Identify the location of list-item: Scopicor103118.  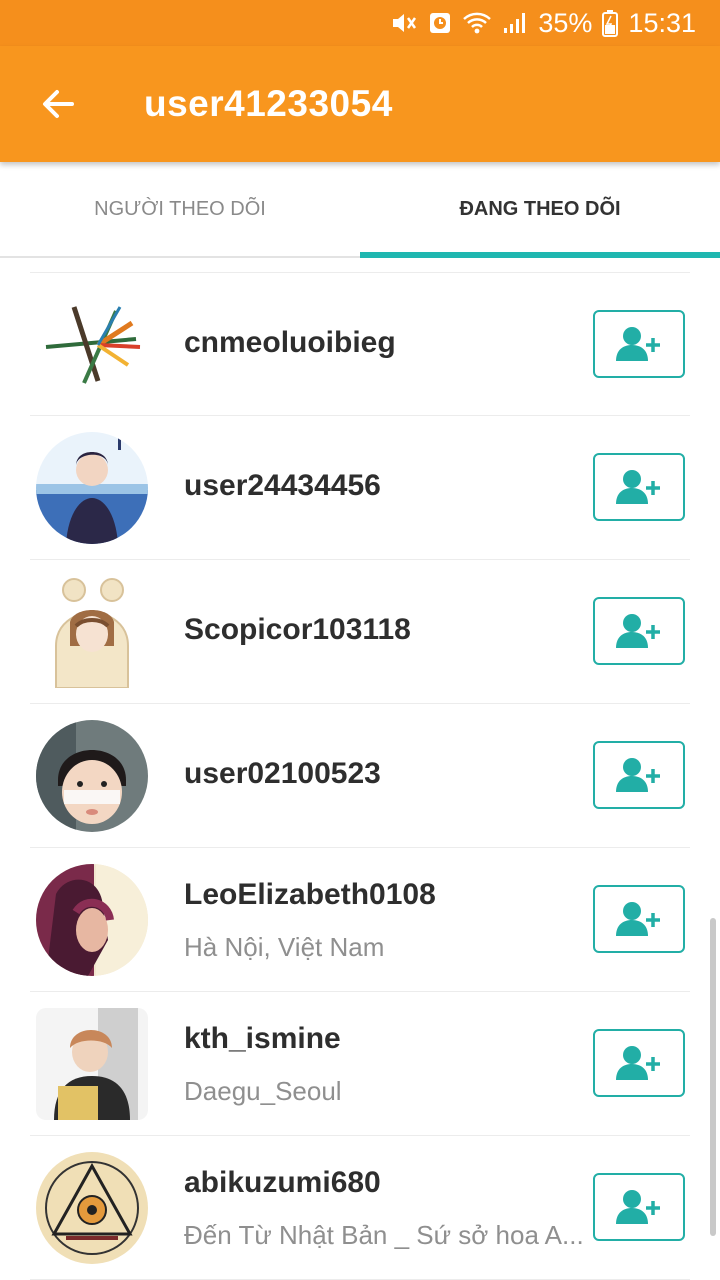
(360, 632).